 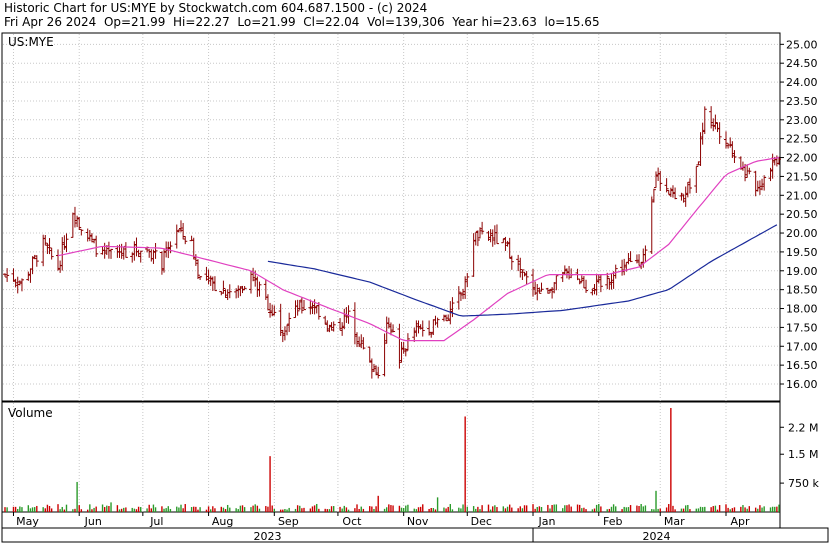 What do you see at coordinates (802, 101) in the screenshot?
I see `price-tick-label: 23.50` at bounding box center [802, 101].